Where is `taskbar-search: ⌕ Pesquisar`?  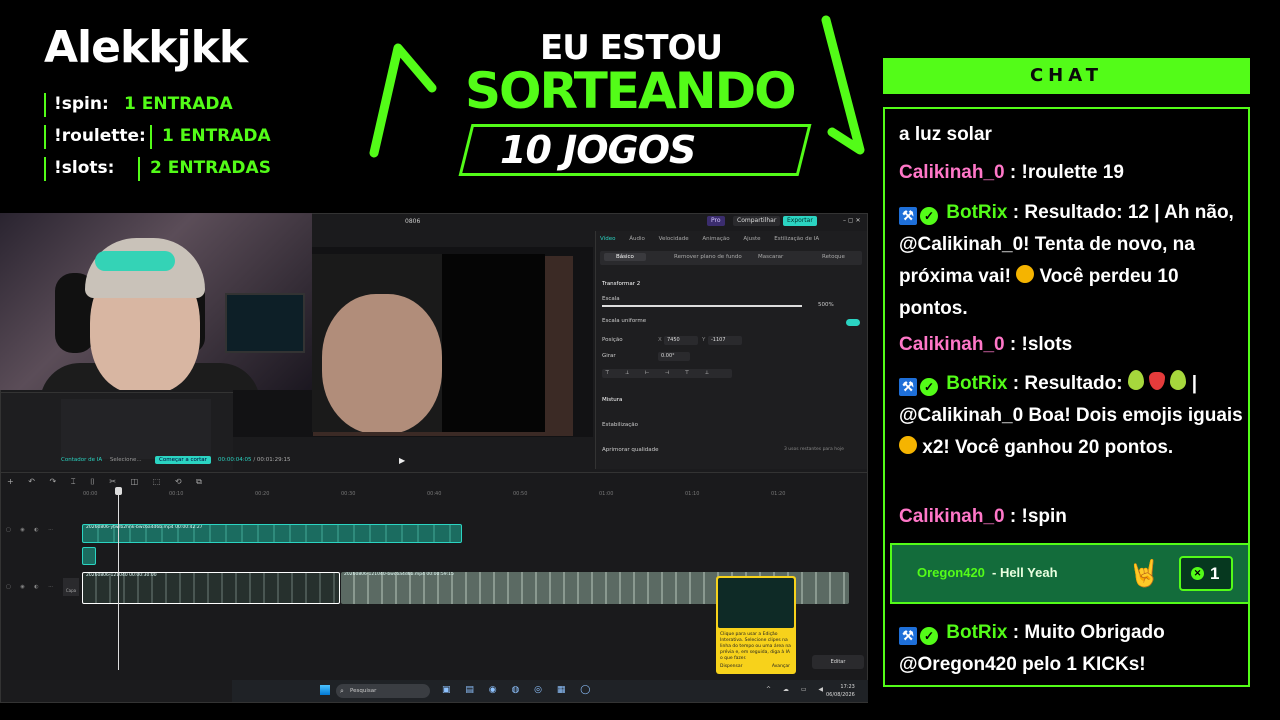
taskbar-search: ⌕ Pesquisar is located at coordinates (383, 691).